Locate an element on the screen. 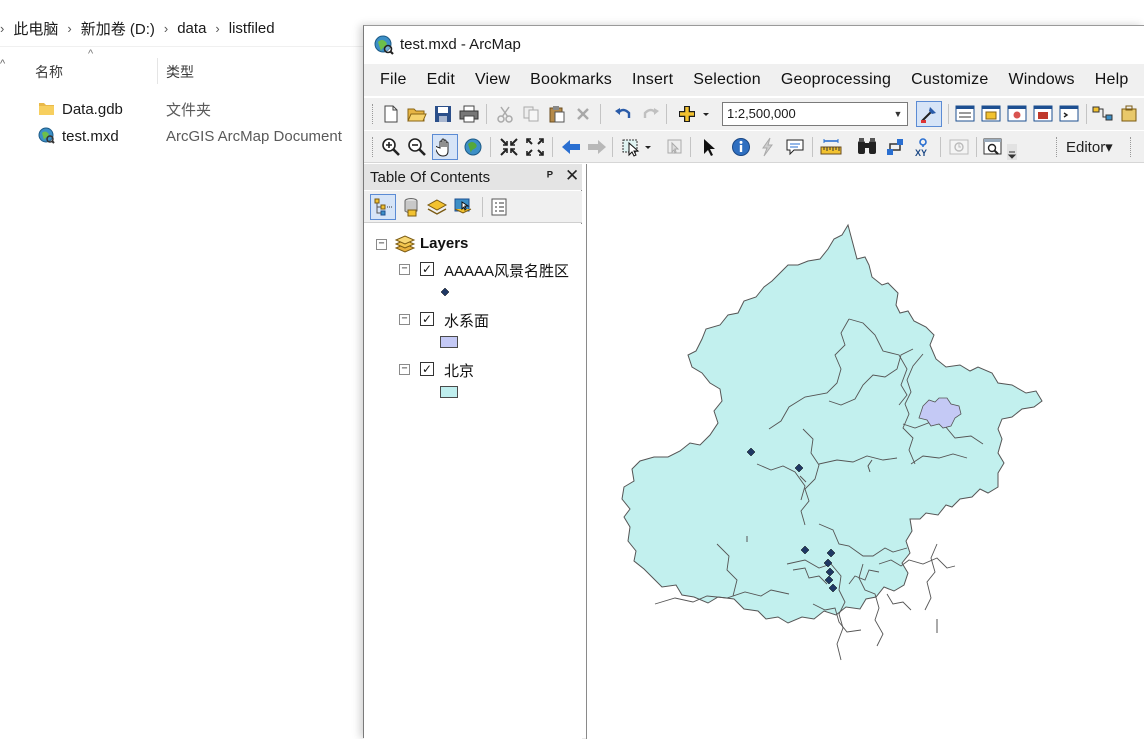 This screenshot has width=1144, height=739. copy-icon is located at coordinates (531, 114).